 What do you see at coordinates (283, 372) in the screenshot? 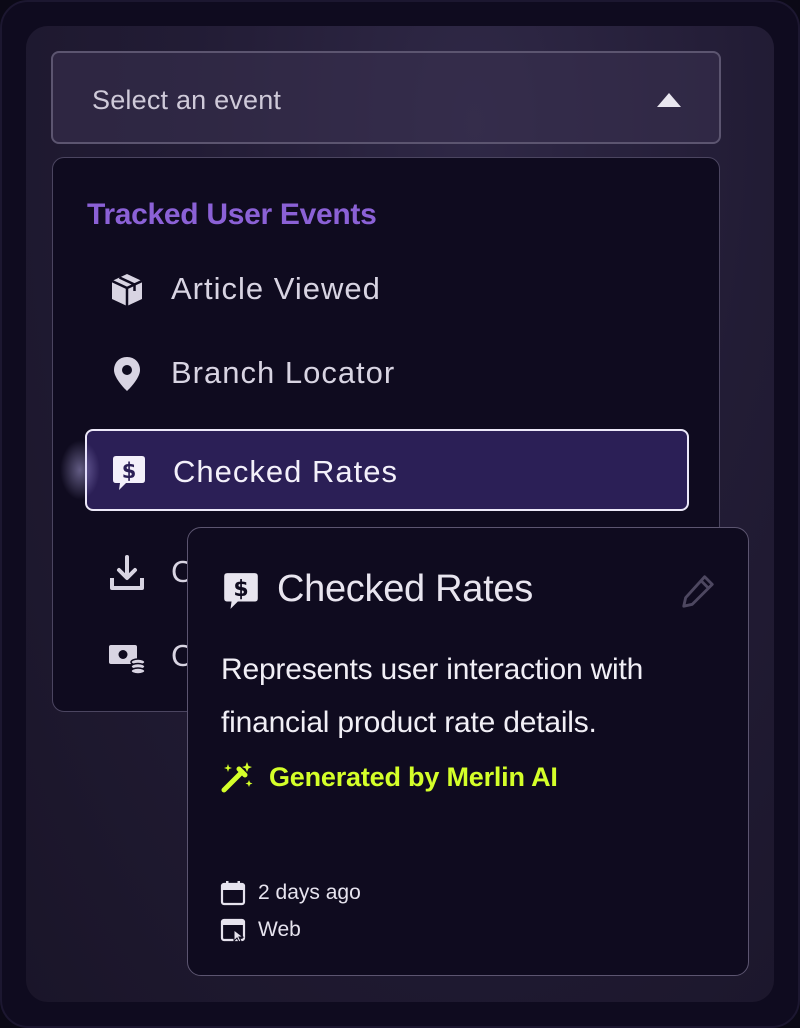
I see `menu-item-label: Branch Locator` at bounding box center [283, 372].